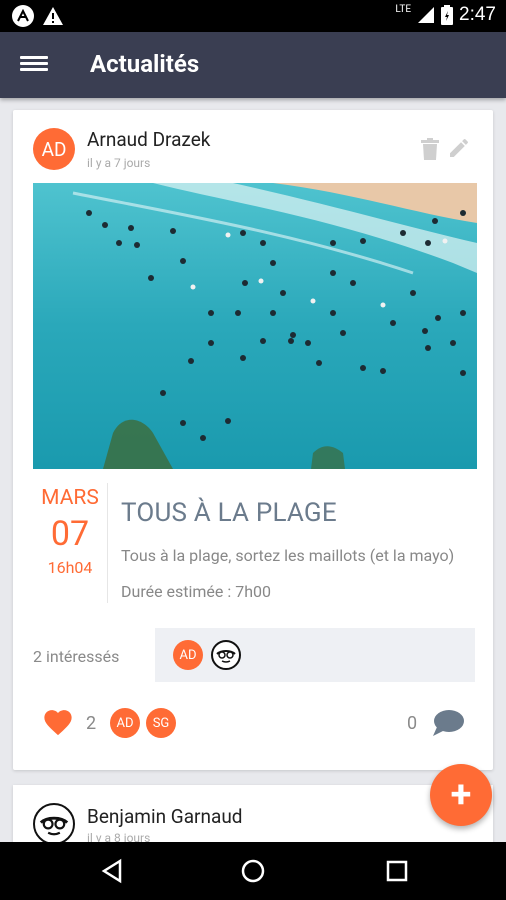 This screenshot has height=900, width=506. I want to click on recents-icon, so click(397, 871).